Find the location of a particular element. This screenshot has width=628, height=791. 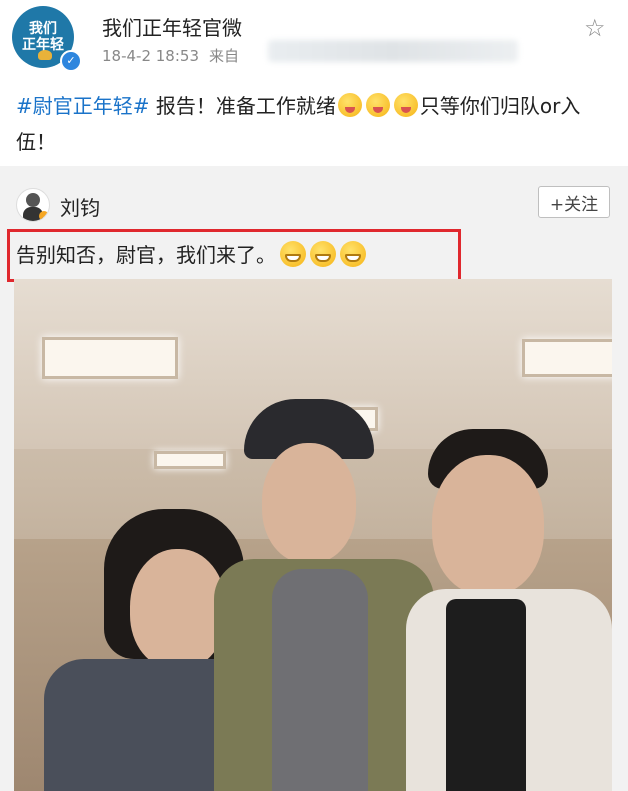

repost-user-name: 刘钧 is located at coordinates (80, 206).